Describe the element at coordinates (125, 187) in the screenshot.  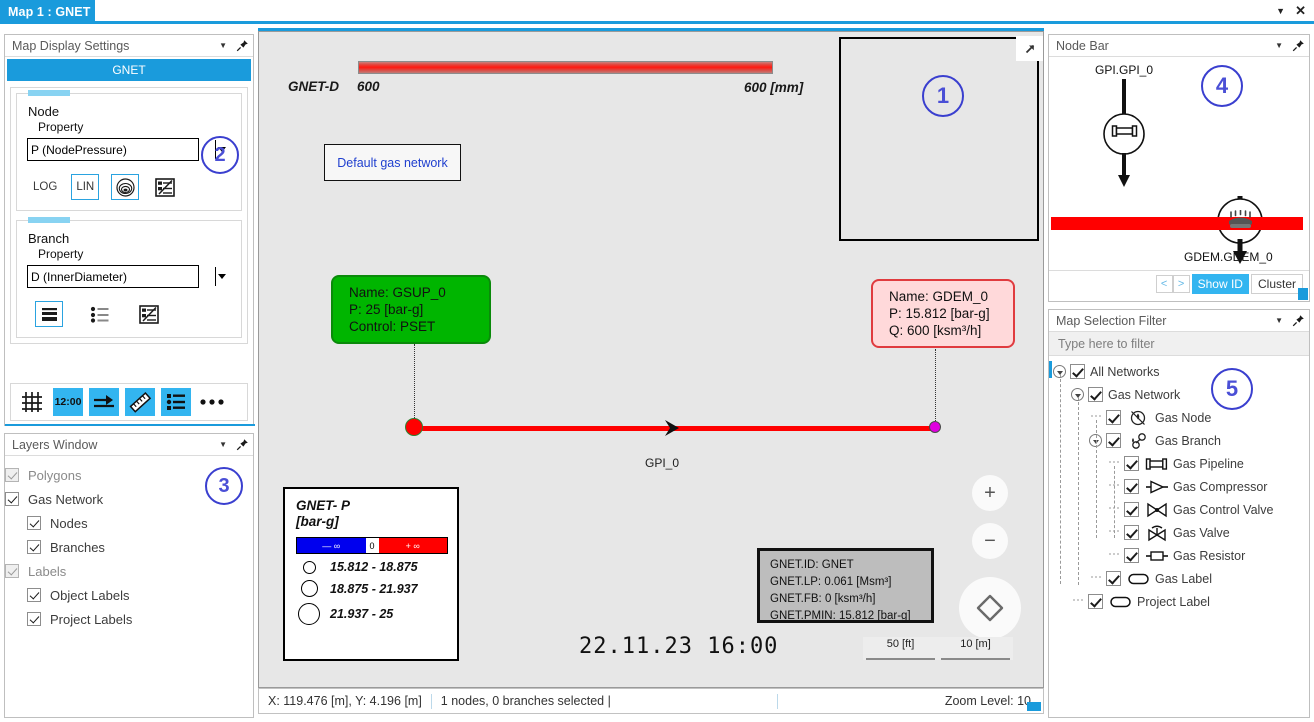
I see `contour-gradient-icon` at that location.